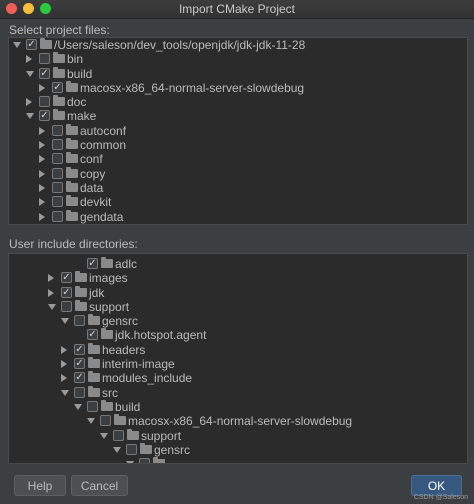 The width and height of the screenshot is (474, 504). I want to click on item-label: conf, so click(91, 159).